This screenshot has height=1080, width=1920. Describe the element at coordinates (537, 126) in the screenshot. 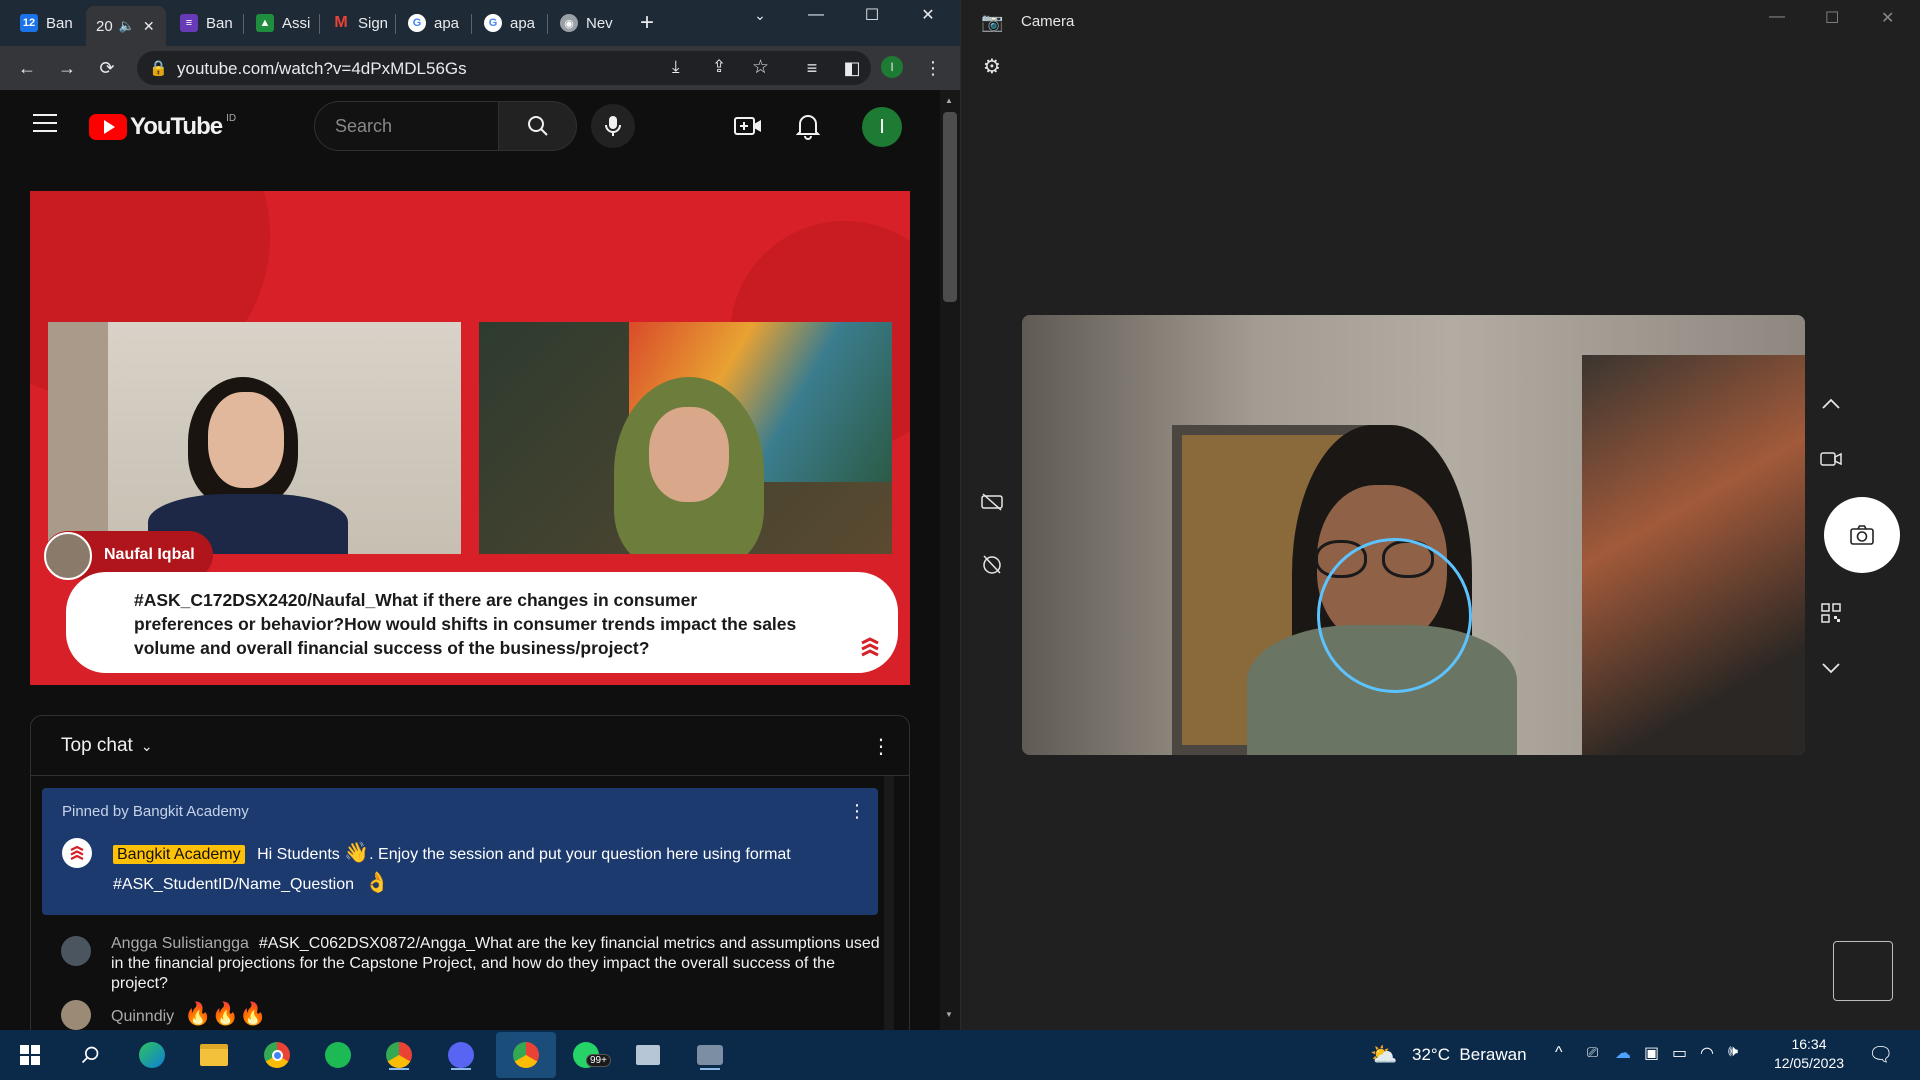

I see `search-button` at that location.